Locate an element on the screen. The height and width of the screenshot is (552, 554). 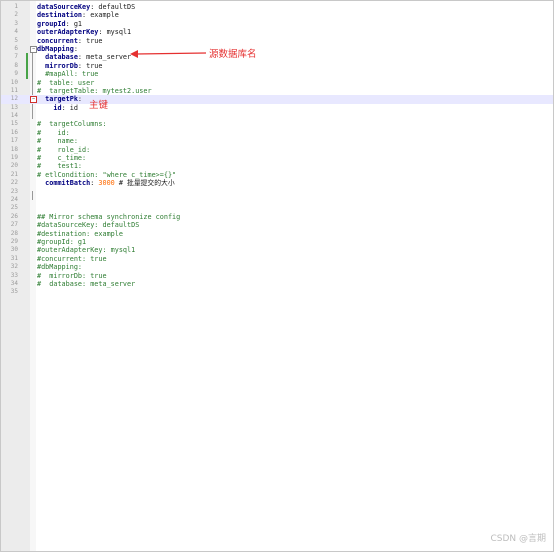
code-token: #dataSourceKey: defaultDS is located at coordinates (88, 225).